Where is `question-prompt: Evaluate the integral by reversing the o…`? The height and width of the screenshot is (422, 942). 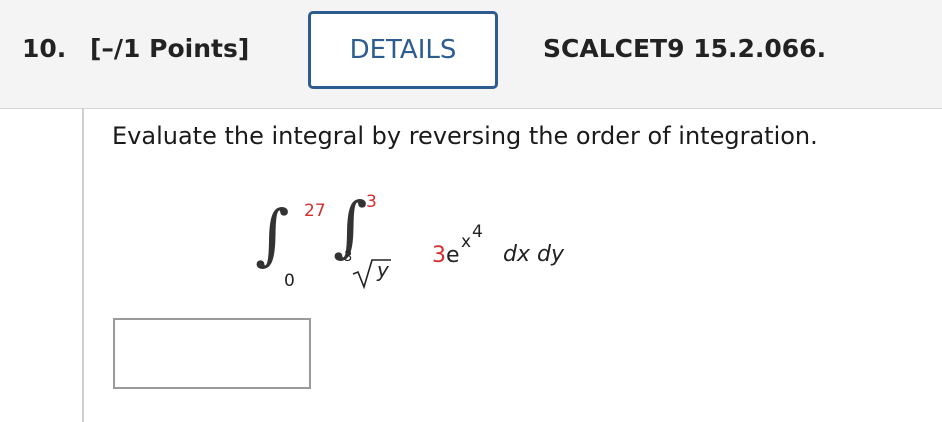
question-prompt: Evaluate the integral by reversing the o… is located at coordinates (465, 136).